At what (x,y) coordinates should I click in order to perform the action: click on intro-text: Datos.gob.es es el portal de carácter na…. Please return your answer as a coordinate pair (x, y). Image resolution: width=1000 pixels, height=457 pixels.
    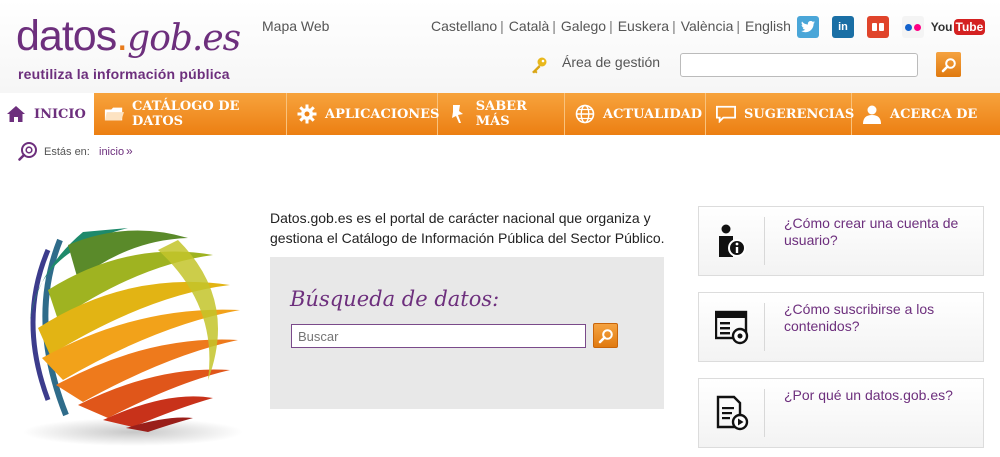
    Looking at the image, I should click on (467, 228).